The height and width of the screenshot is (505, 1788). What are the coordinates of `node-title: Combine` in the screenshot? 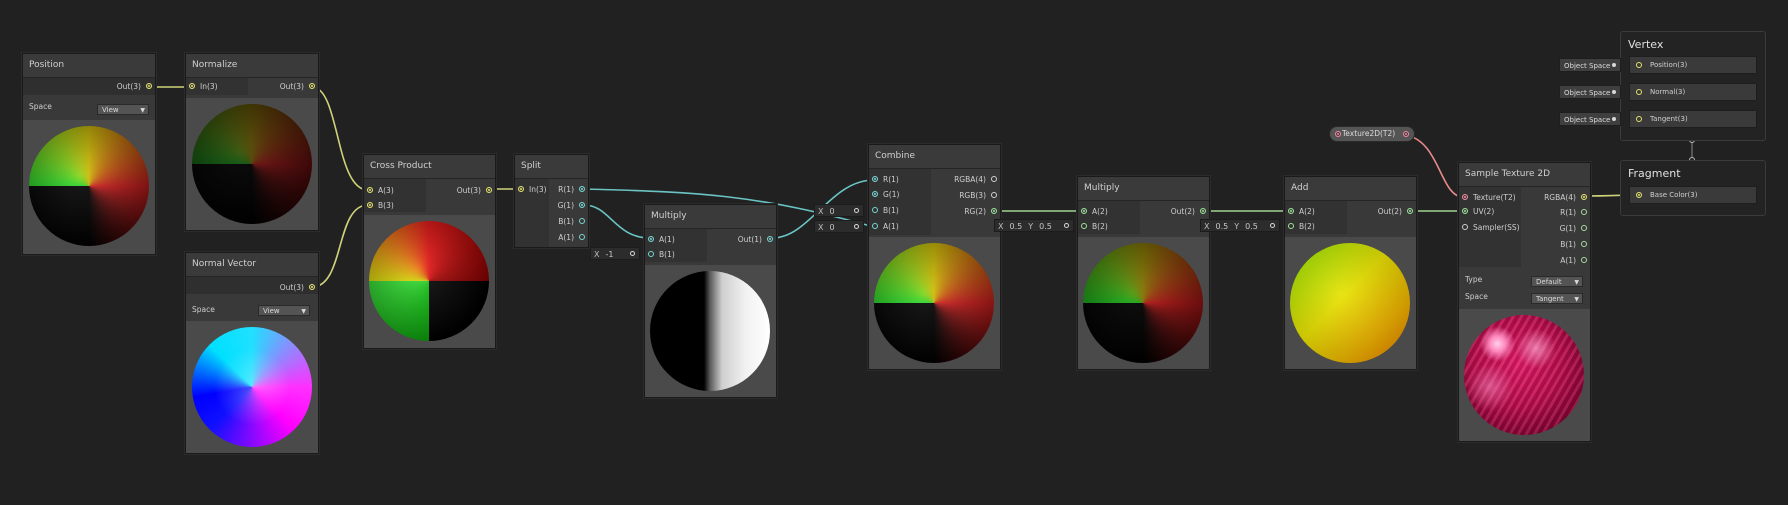 It's located at (934, 157).